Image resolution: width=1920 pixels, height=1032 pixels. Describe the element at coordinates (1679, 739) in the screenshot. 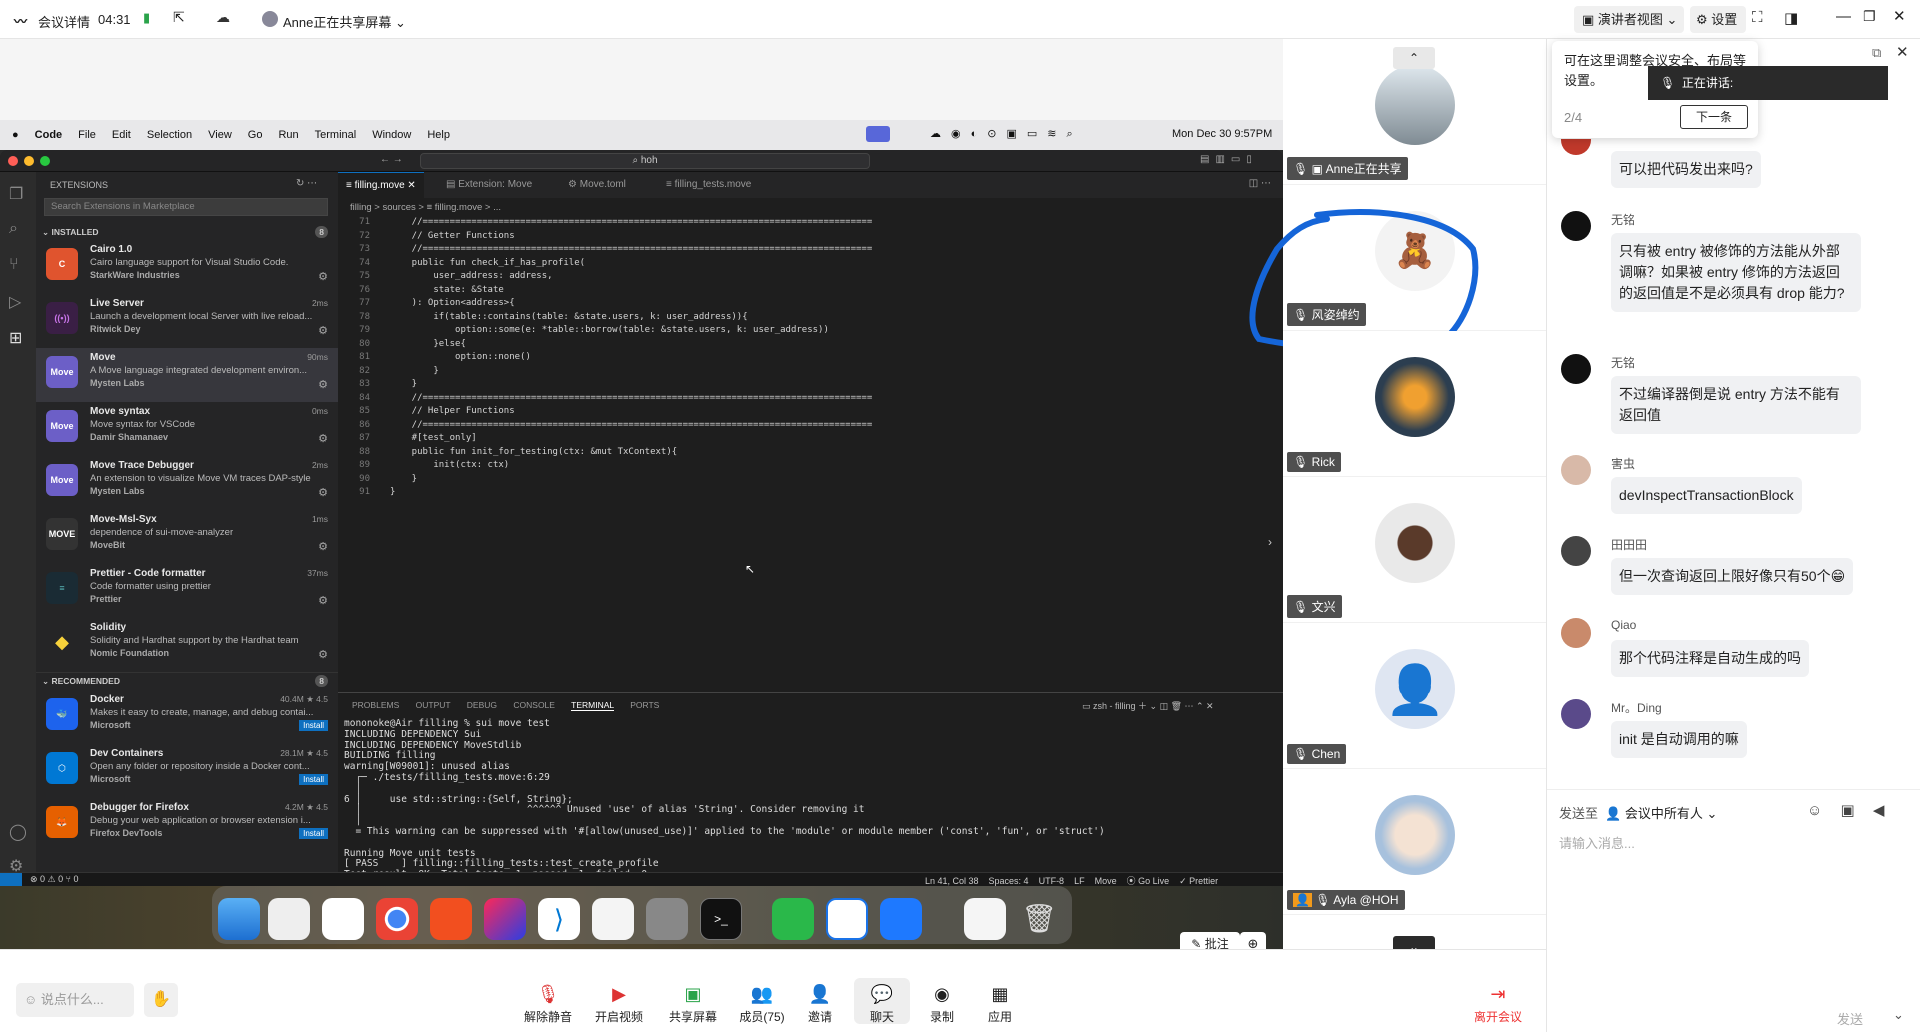

I see `message-bubble: init 是自动调用的嘛` at that location.